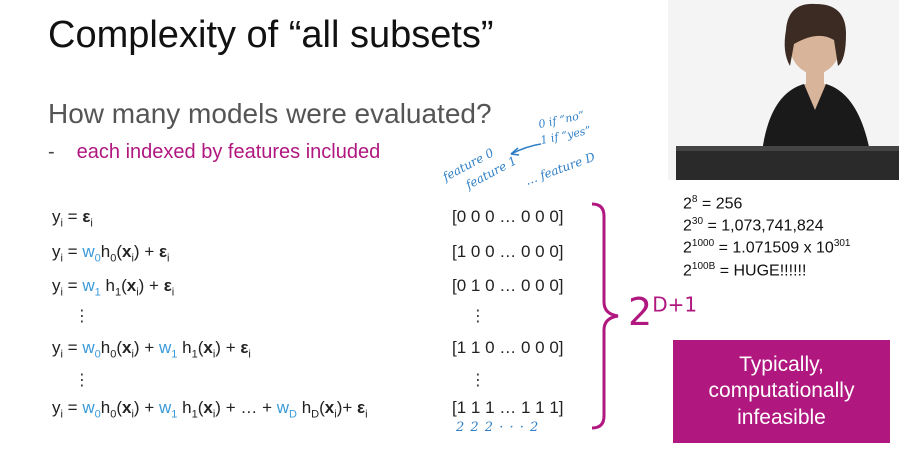 Image resolution: width=899 pixels, height=455 pixels. Describe the element at coordinates (508, 407) in the screenshot. I see `vector-5: [1 1 1 … 1 1 1]` at that location.